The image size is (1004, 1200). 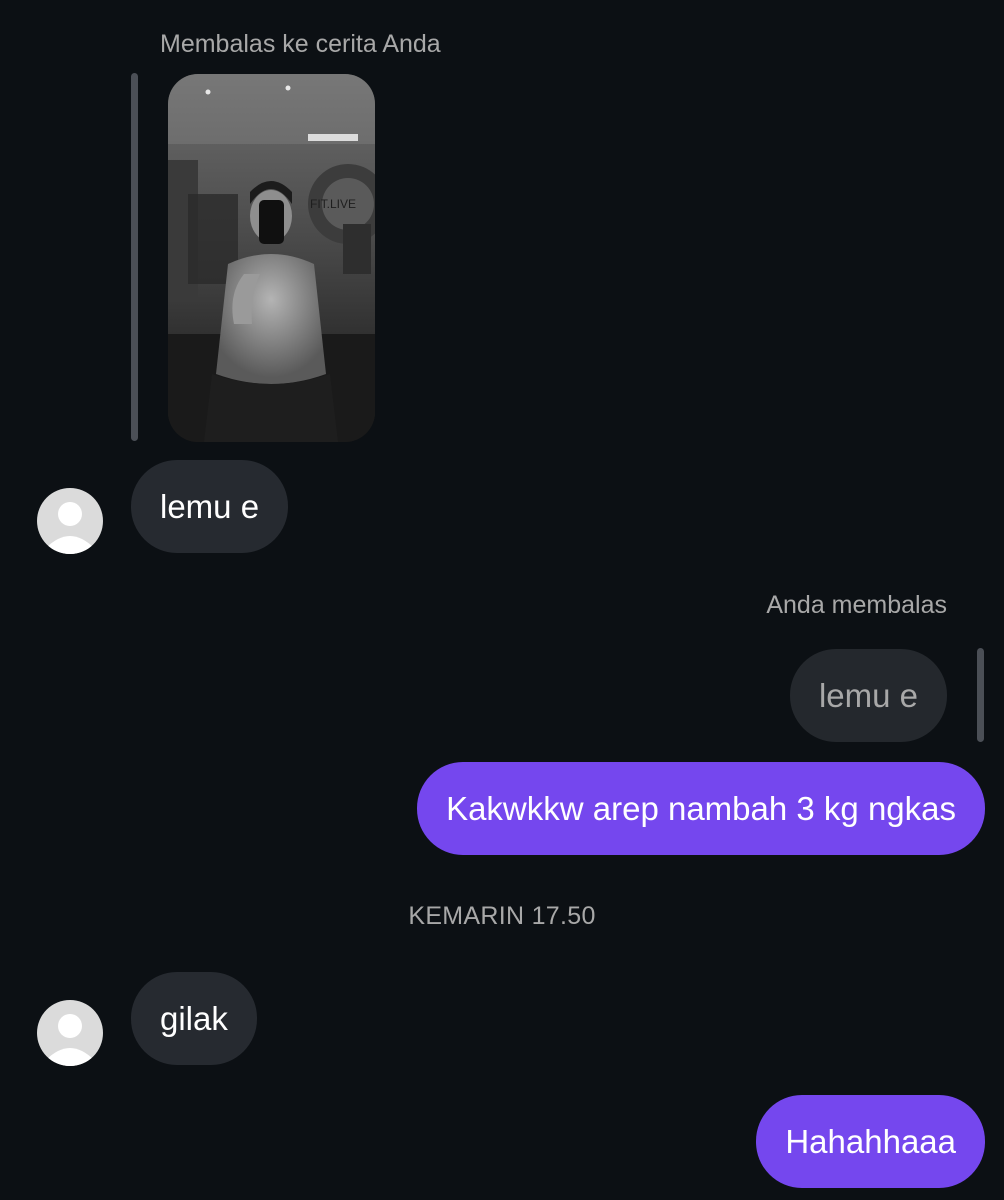 I want to click on story-image: FIT.LIVE, so click(x=271, y=258).